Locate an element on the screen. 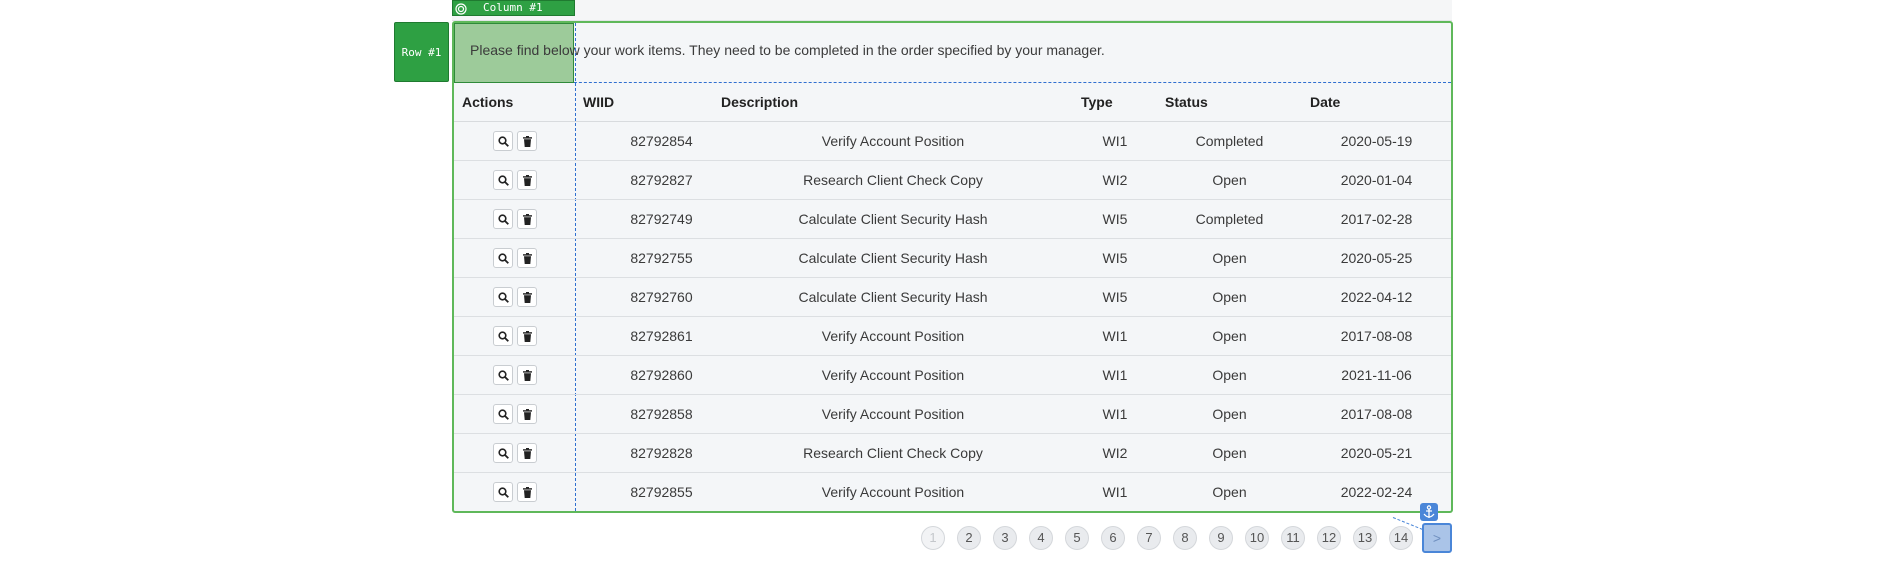 The image size is (1903, 571). next-page-button: > is located at coordinates (1437, 538).